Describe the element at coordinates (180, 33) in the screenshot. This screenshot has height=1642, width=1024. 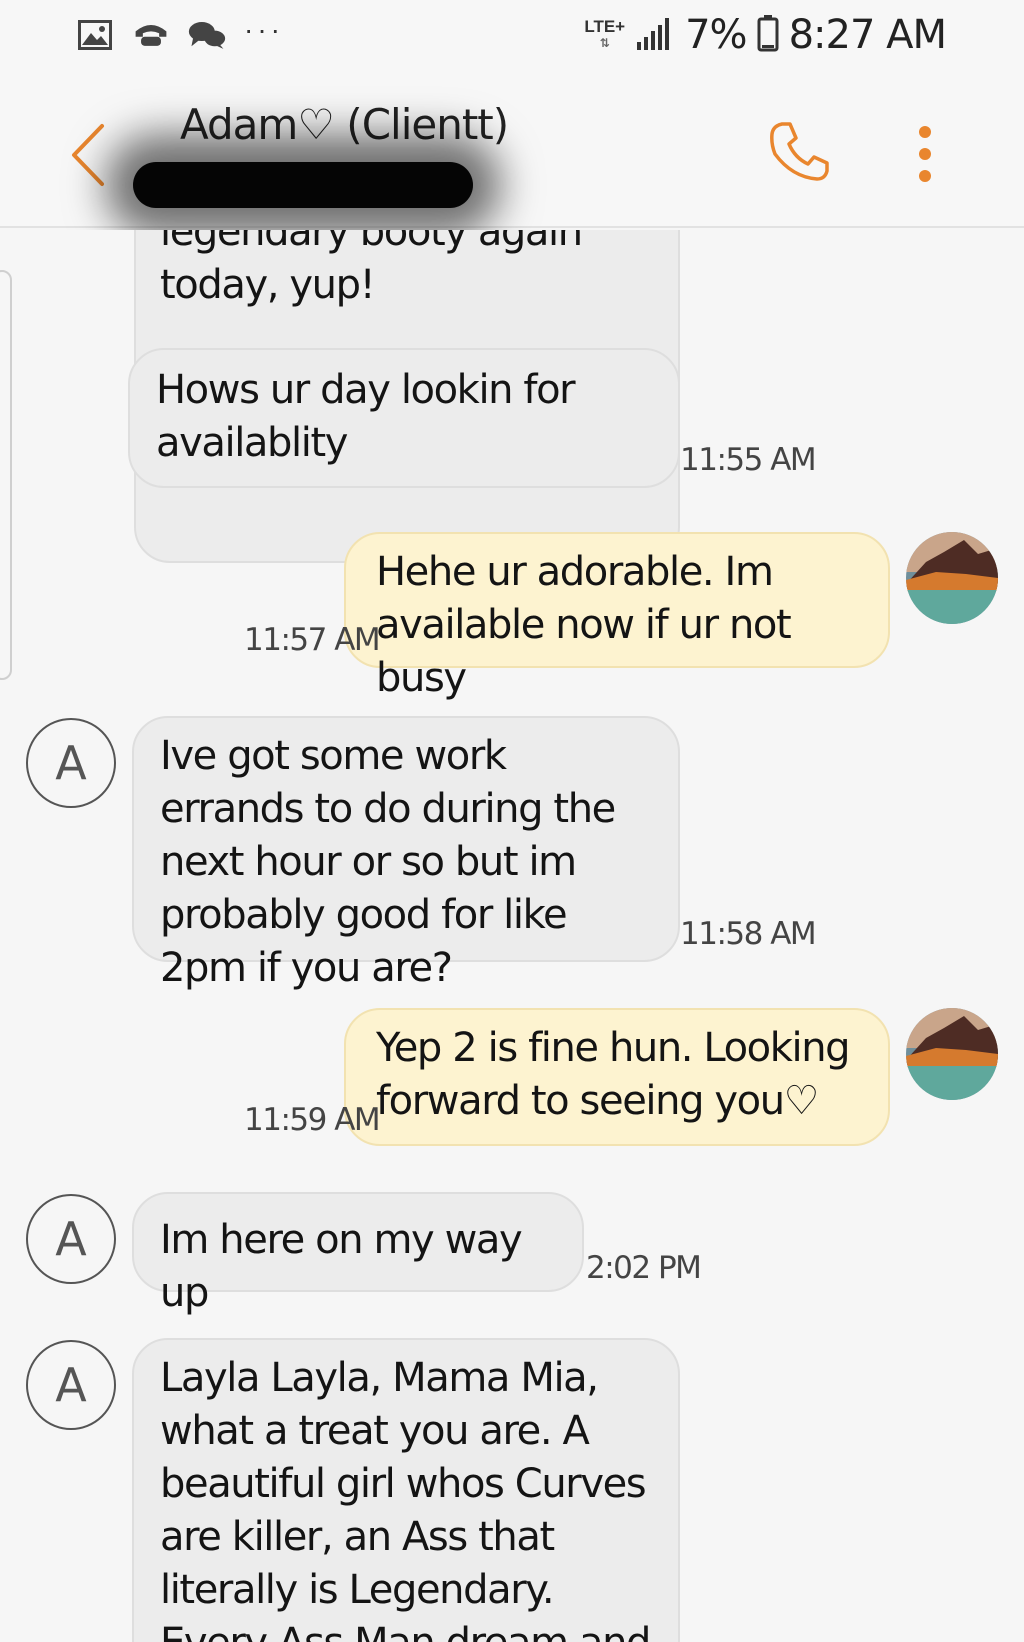
I see `notification-icons: ···` at that location.